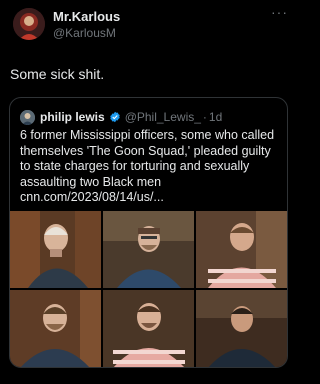 The image size is (320, 384). What do you see at coordinates (114, 117) in the screenshot?
I see `verified-badge-icon` at bounding box center [114, 117].